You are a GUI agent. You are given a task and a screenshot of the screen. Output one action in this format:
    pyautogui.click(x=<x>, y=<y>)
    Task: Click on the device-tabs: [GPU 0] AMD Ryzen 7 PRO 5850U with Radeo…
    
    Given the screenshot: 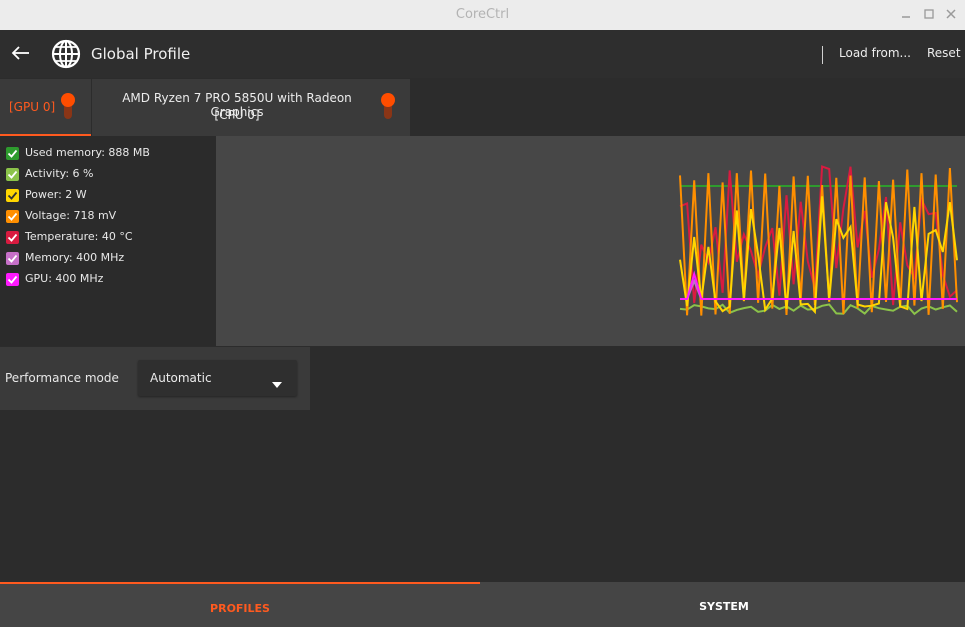 What is the action you would take?
    pyautogui.click(x=482, y=107)
    